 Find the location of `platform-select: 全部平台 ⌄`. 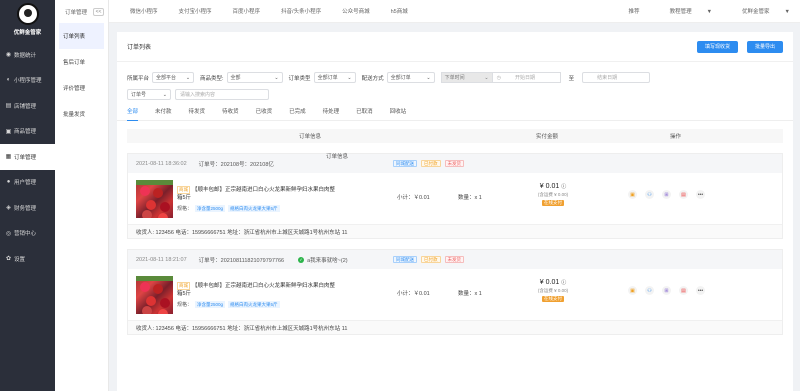

platform-select: 全部平台 ⌄ is located at coordinates (173, 77).